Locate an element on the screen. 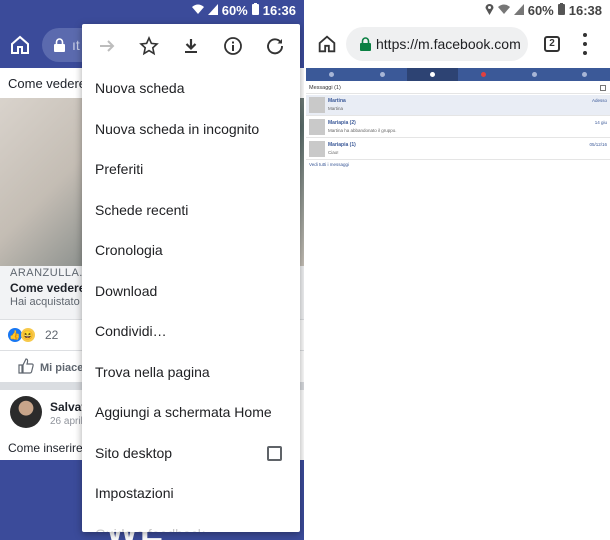 The image size is (610, 540). reactions-summary: 👍 😆 22 is located at coordinates (33, 335).